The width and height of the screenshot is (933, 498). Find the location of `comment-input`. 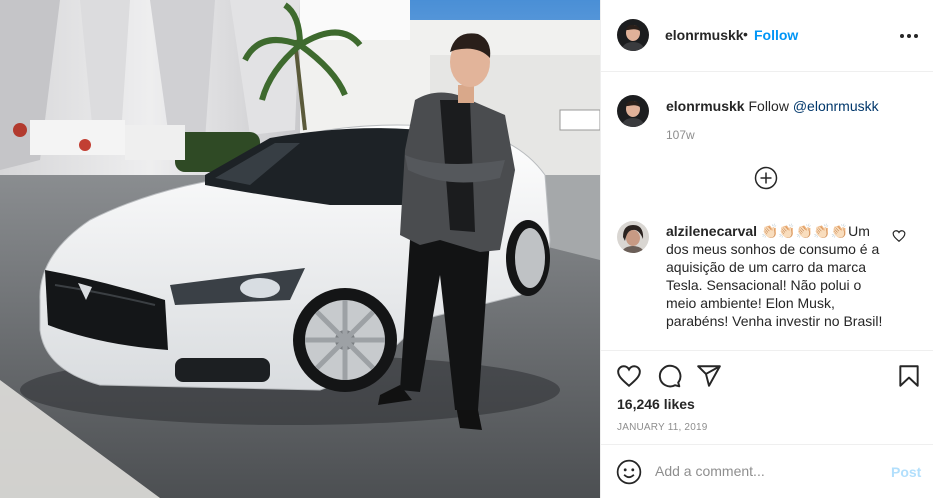

comment-input is located at coordinates (765, 471).